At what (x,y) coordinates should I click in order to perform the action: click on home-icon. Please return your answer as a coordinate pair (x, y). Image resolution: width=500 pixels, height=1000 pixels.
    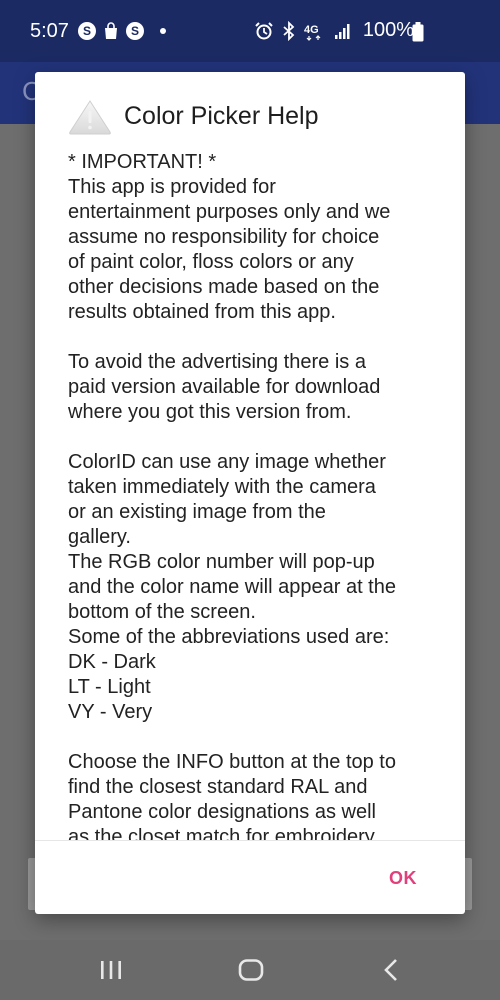
    Looking at the image, I should click on (251, 970).